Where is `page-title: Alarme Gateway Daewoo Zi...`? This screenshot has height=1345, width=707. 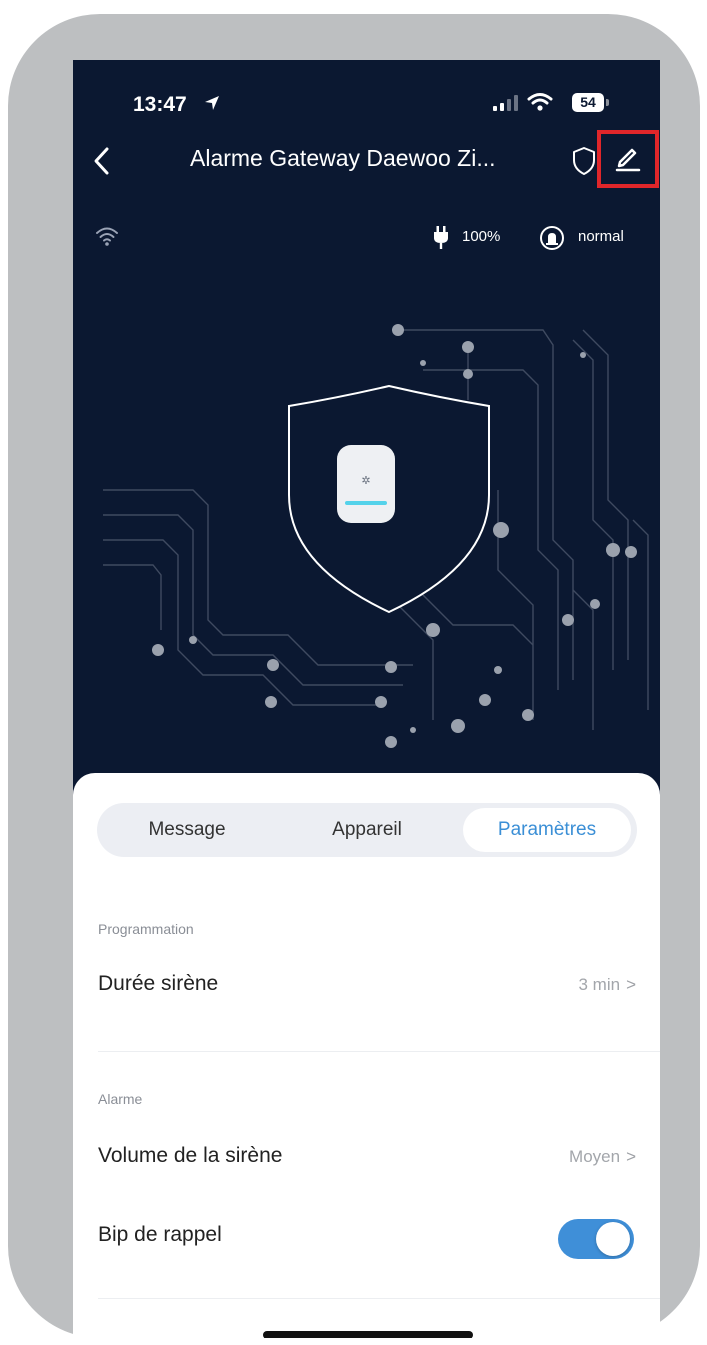 page-title: Alarme Gateway Daewoo Zi... is located at coordinates (343, 158).